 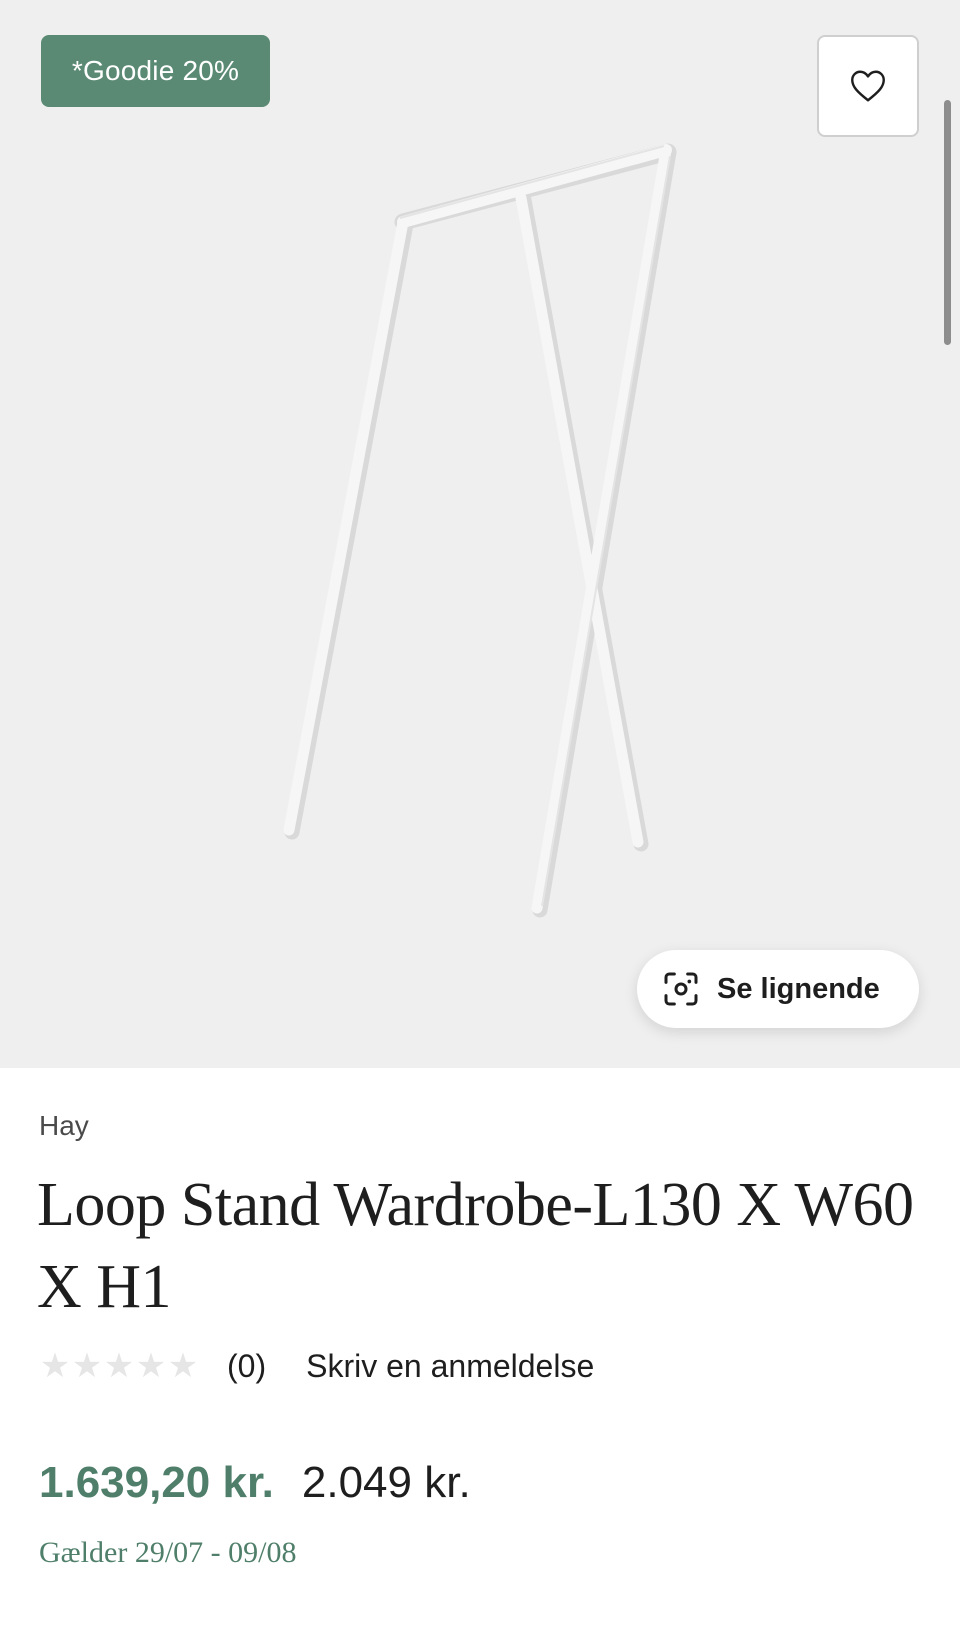 I want to click on write-review-link: Skriv en anmeldelse, so click(x=450, y=1366).